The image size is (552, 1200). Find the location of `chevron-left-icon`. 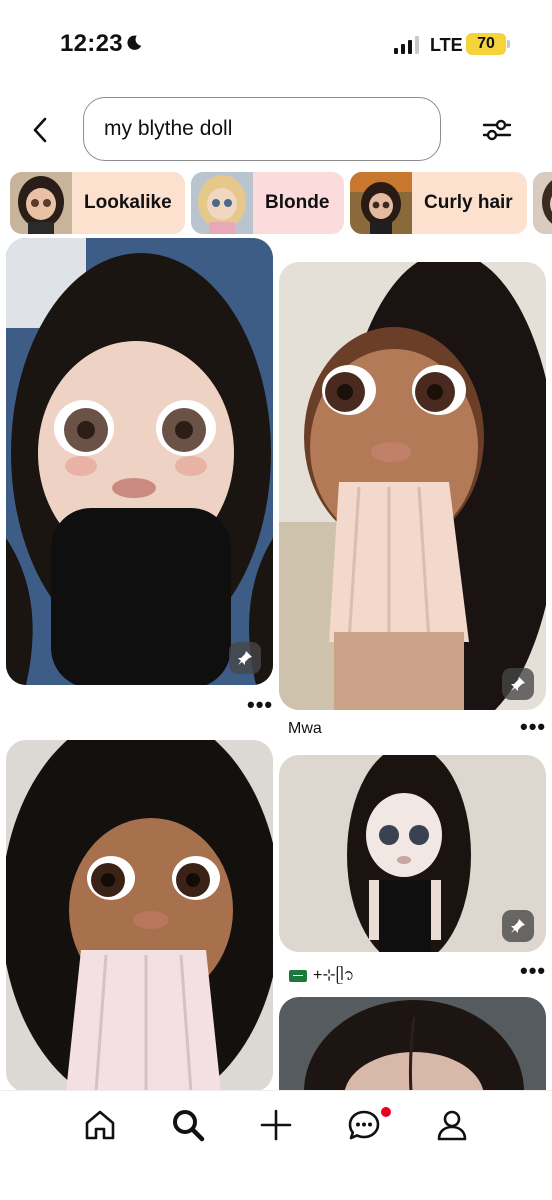

chevron-left-icon is located at coordinates (40, 130).